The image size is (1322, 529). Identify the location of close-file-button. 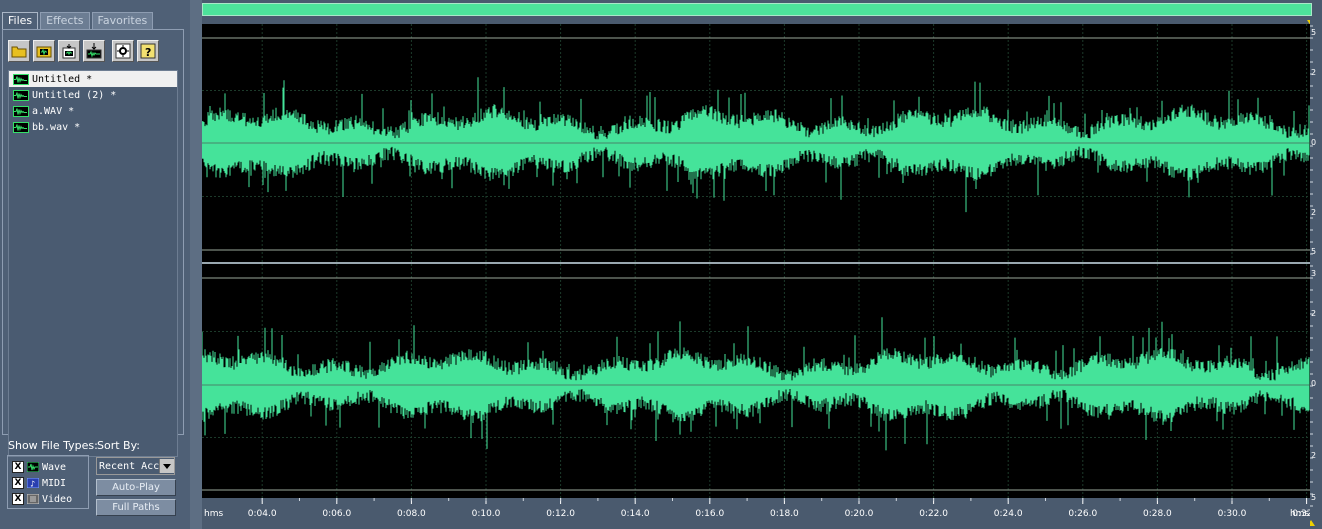
(69, 51).